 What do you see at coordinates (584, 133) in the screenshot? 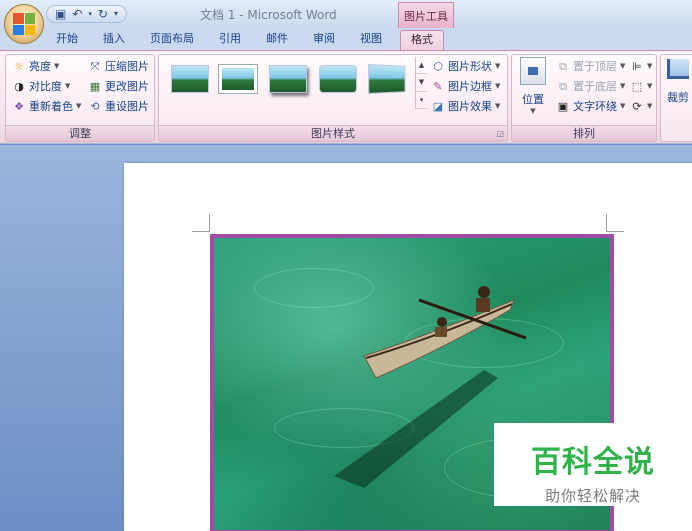
I see `arrange-group-label: 排列` at bounding box center [584, 133].